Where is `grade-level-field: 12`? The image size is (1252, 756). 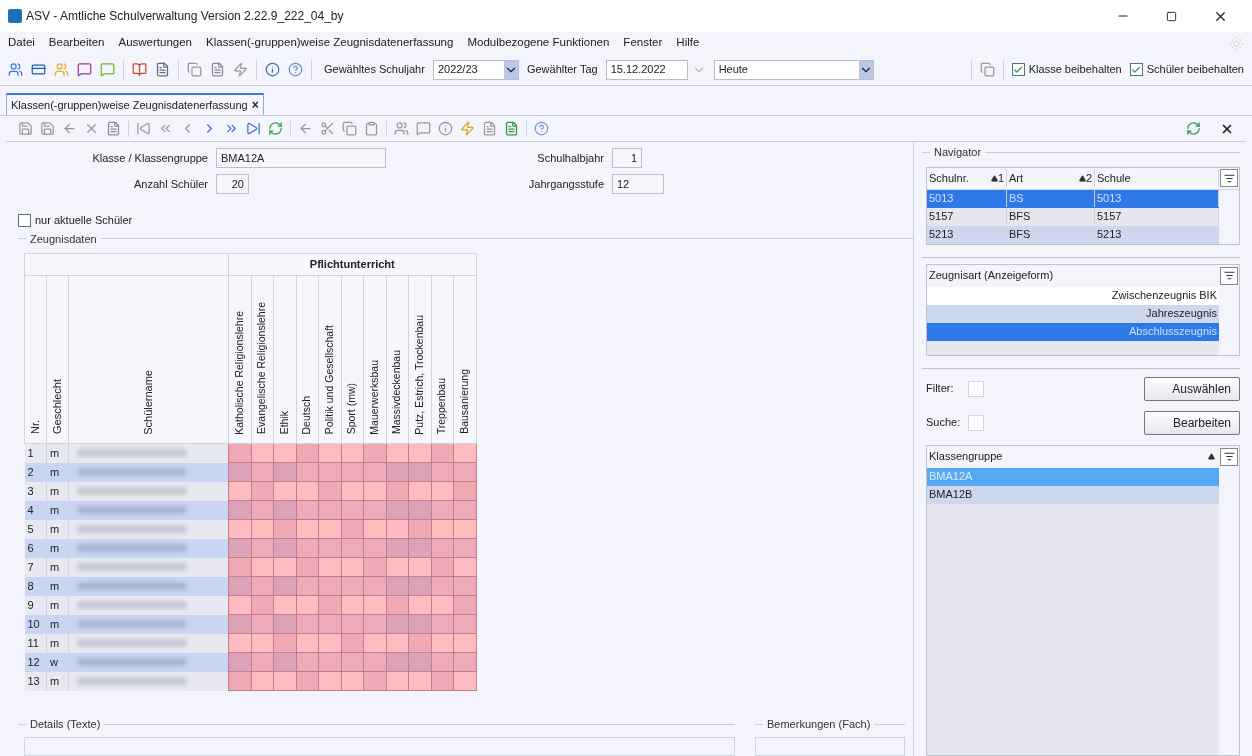 grade-level-field: 12 is located at coordinates (638, 184).